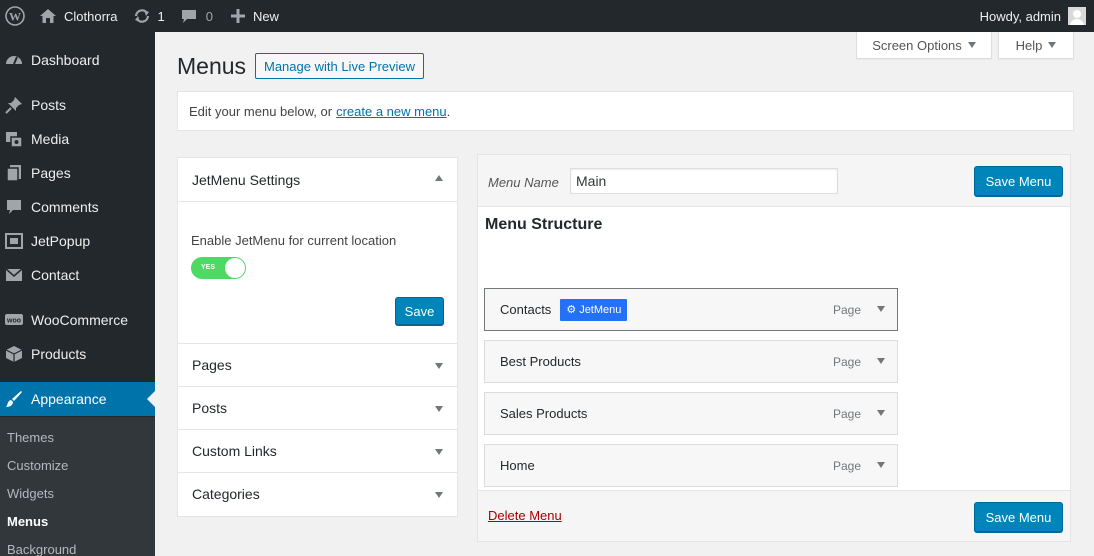 Image resolution: width=1094 pixels, height=556 pixels. Describe the element at coordinates (48, 16) in the screenshot. I see `home-icon` at that location.